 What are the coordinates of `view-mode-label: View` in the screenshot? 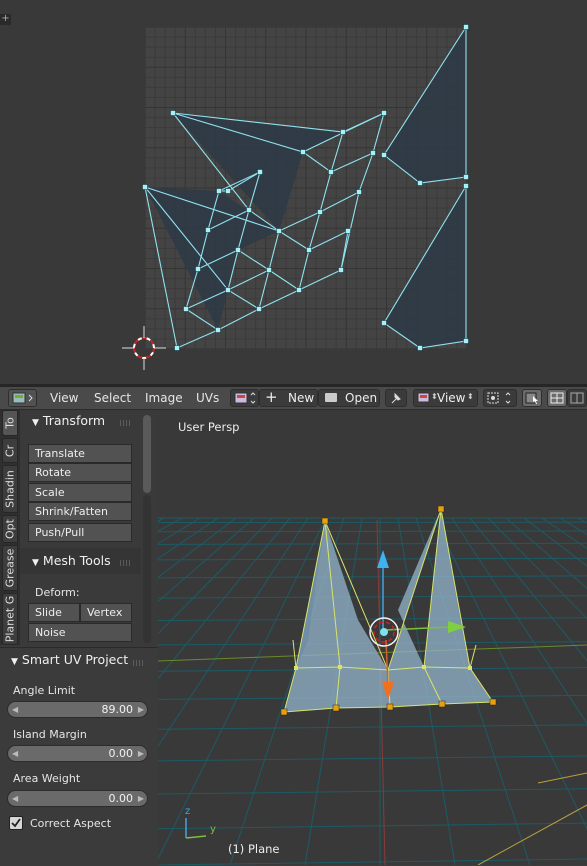 It's located at (451, 398).